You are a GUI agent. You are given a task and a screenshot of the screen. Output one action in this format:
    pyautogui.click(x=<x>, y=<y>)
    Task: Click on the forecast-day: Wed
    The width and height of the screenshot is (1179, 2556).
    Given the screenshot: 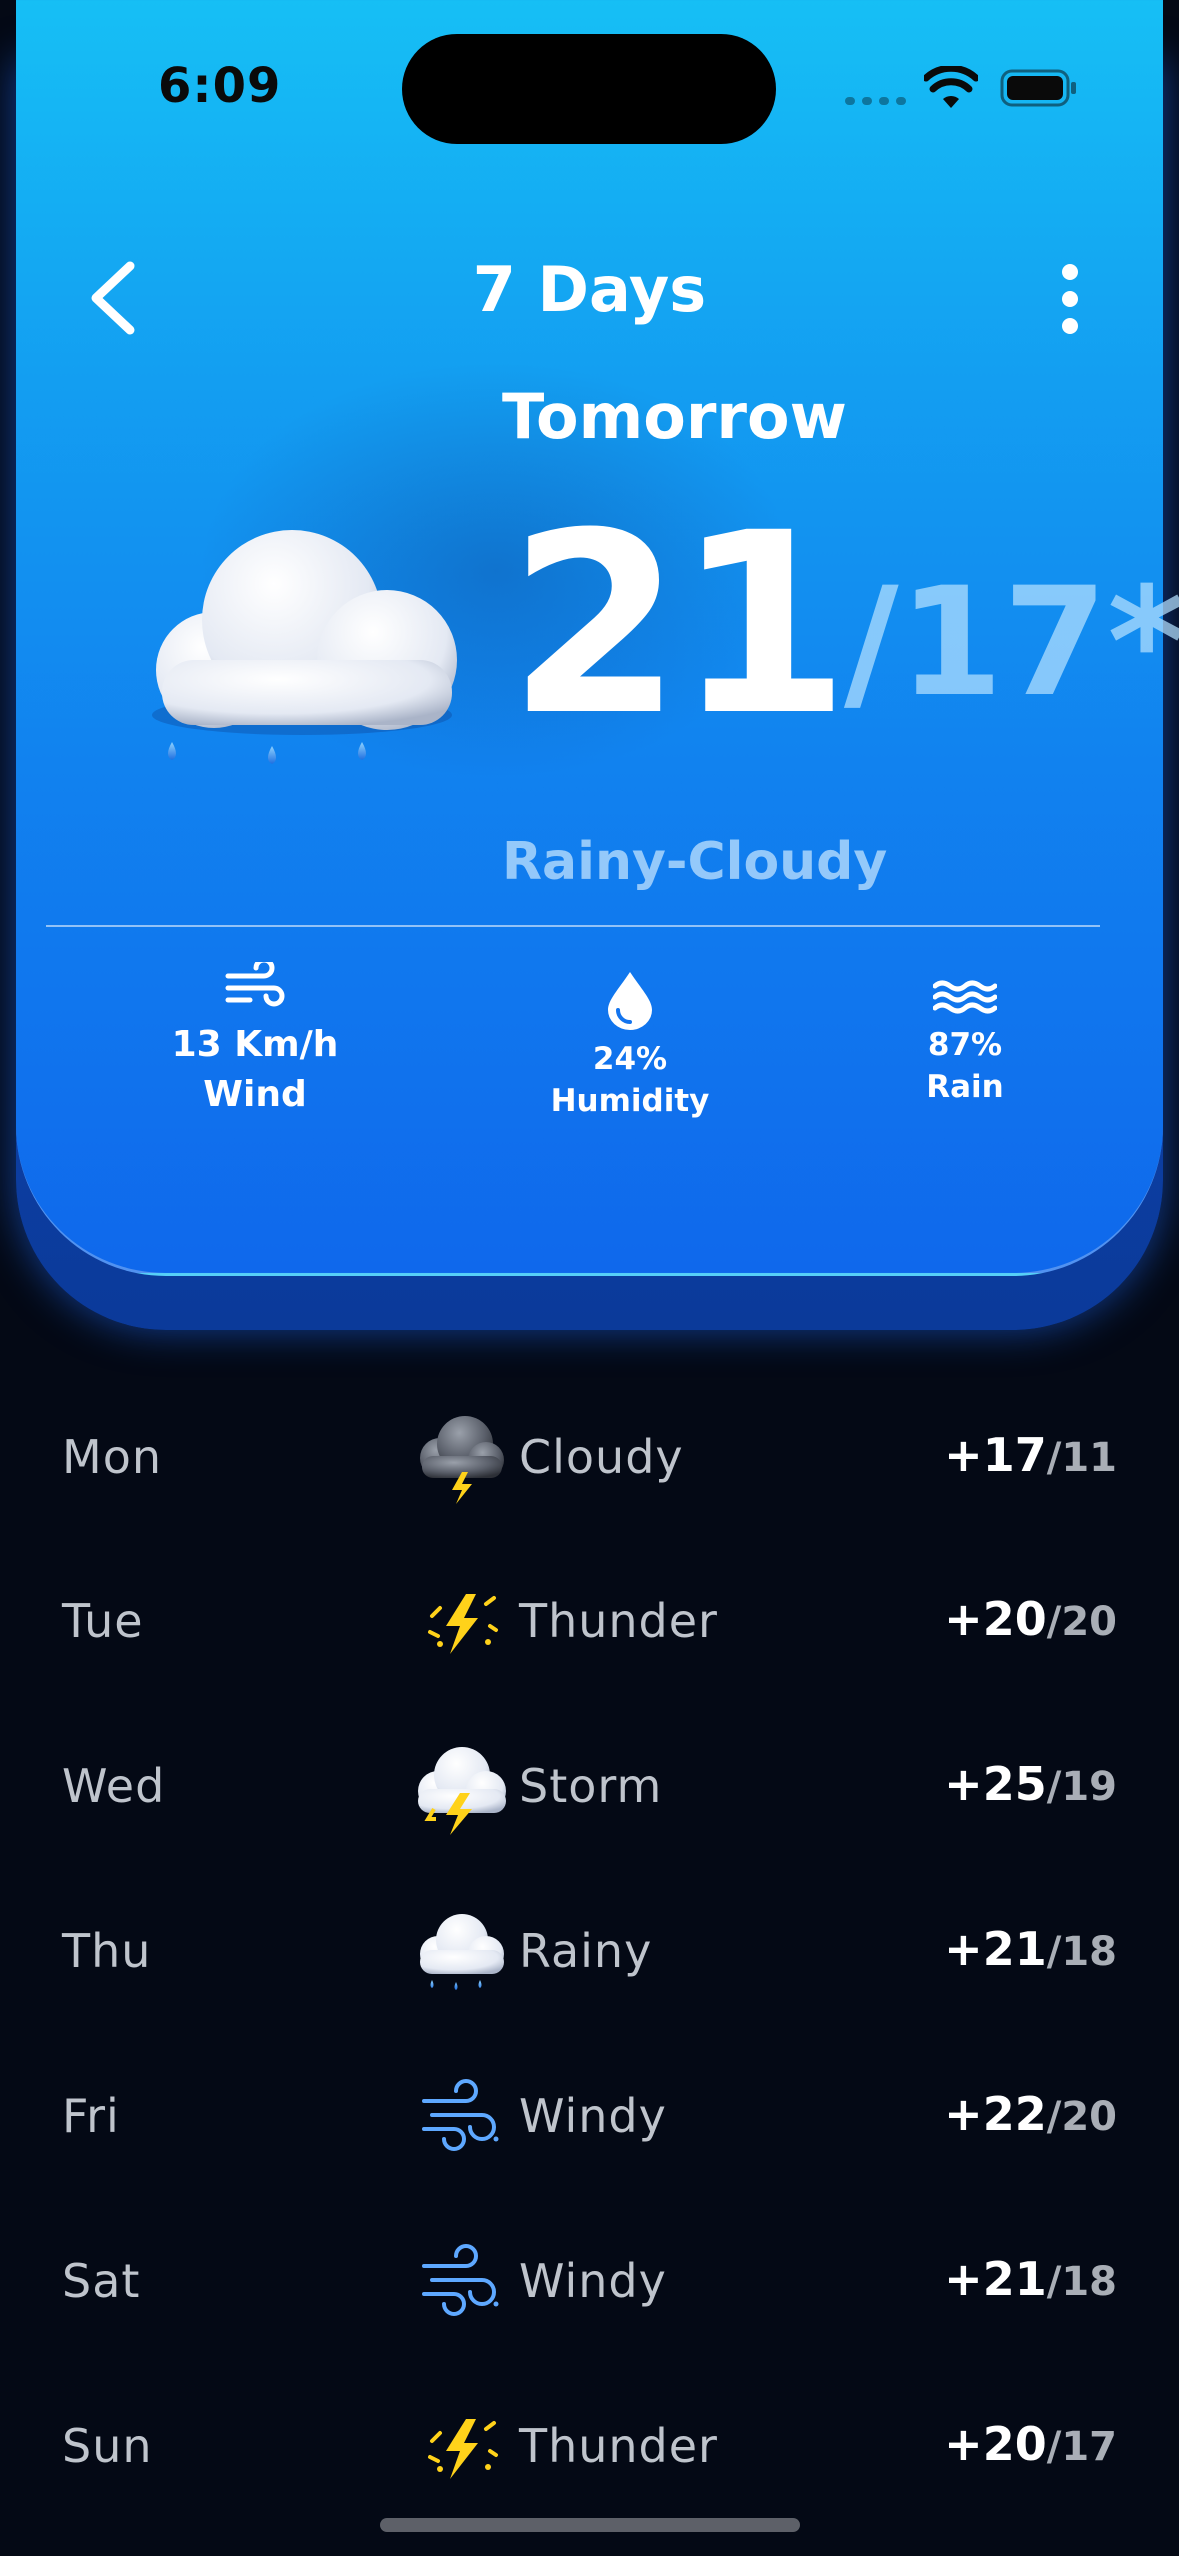 What is the action you would take?
    pyautogui.click(x=114, y=1786)
    